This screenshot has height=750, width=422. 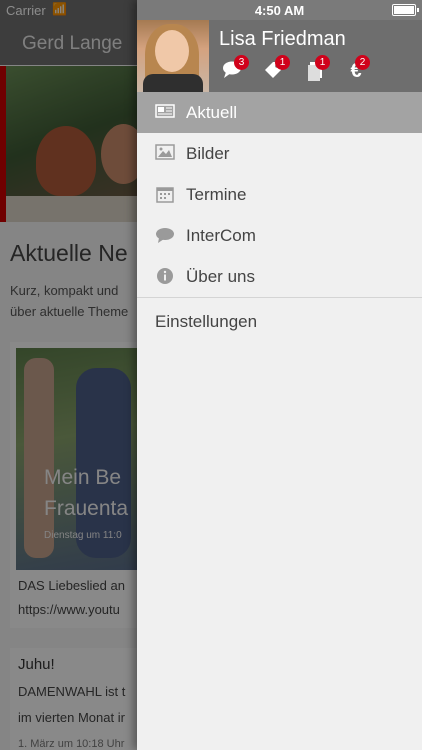 What do you see at coordinates (216, 194) in the screenshot?
I see `menu-label: Termine` at bounding box center [216, 194].